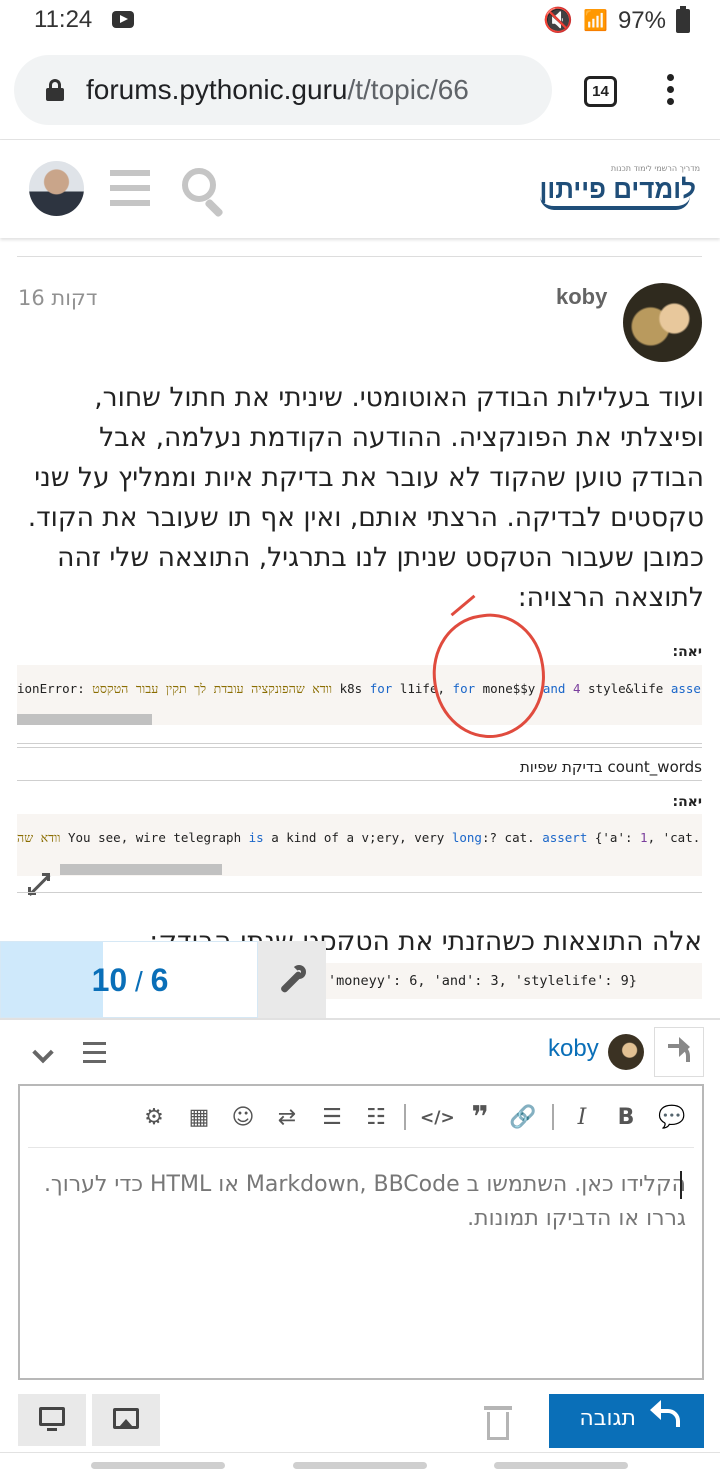  What do you see at coordinates (159, 980) in the screenshot?
I see `progress-current: 6` at bounding box center [159, 980].